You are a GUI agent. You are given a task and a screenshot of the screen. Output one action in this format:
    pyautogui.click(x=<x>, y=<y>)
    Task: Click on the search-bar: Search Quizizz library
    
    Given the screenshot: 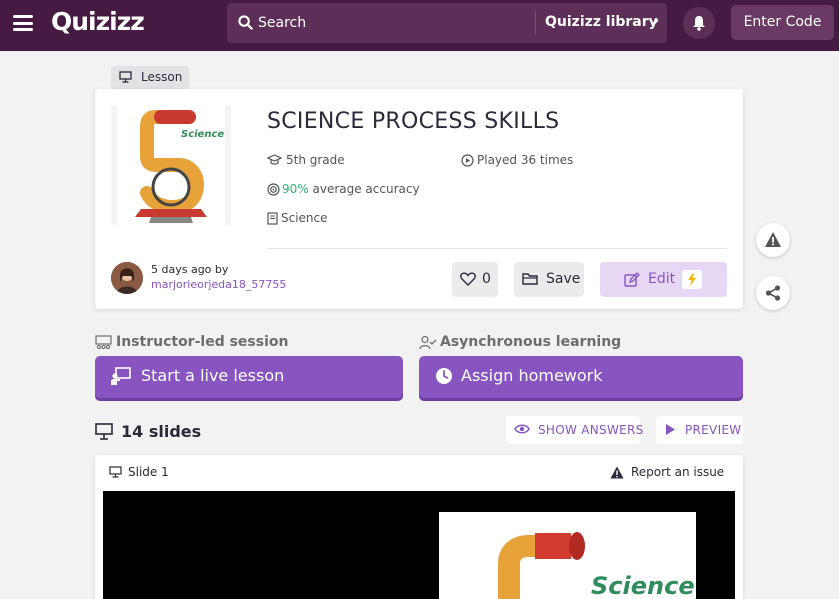 What is the action you would take?
    pyautogui.click(x=447, y=23)
    